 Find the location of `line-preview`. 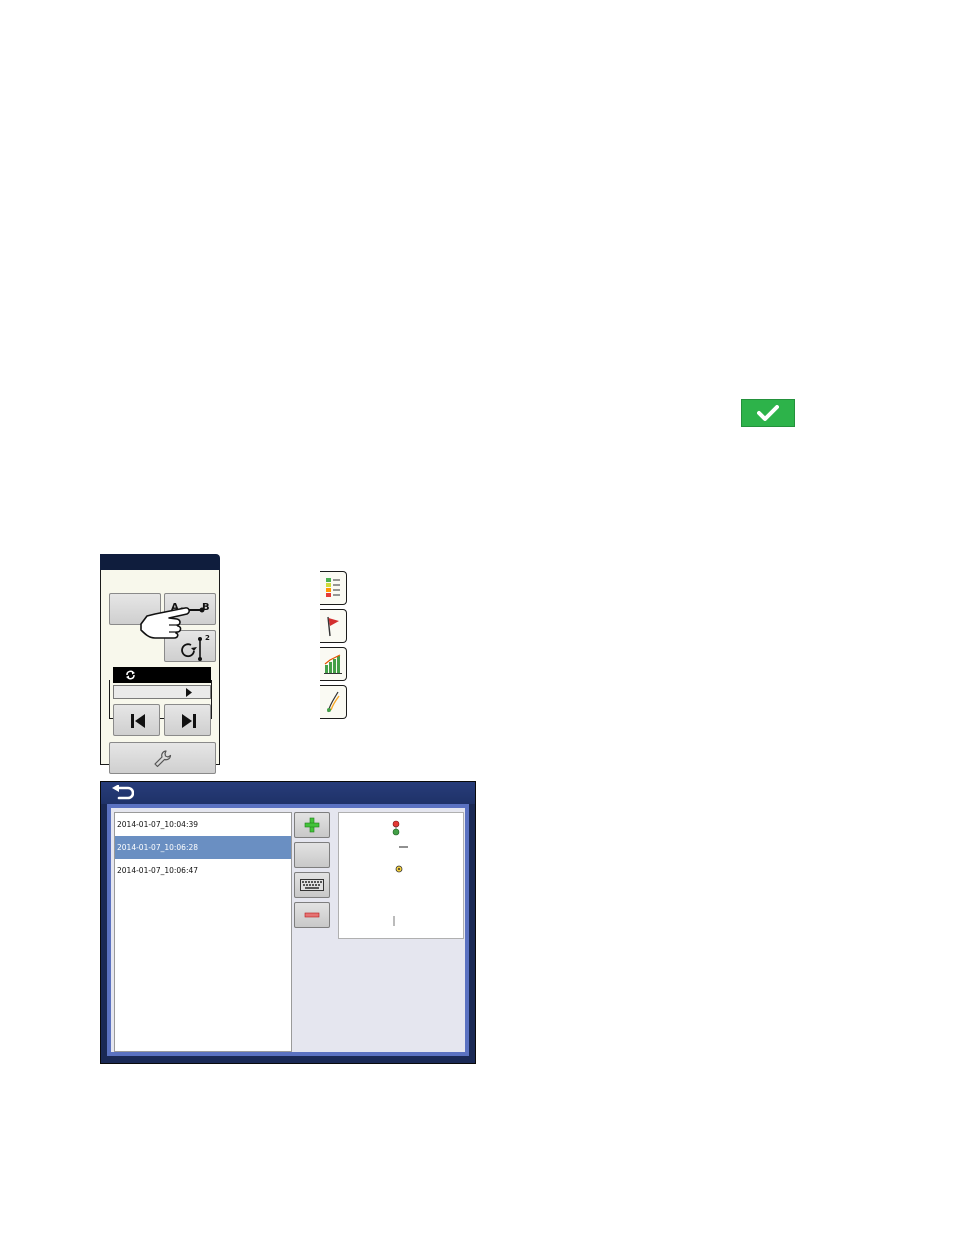

line-preview is located at coordinates (401, 875).